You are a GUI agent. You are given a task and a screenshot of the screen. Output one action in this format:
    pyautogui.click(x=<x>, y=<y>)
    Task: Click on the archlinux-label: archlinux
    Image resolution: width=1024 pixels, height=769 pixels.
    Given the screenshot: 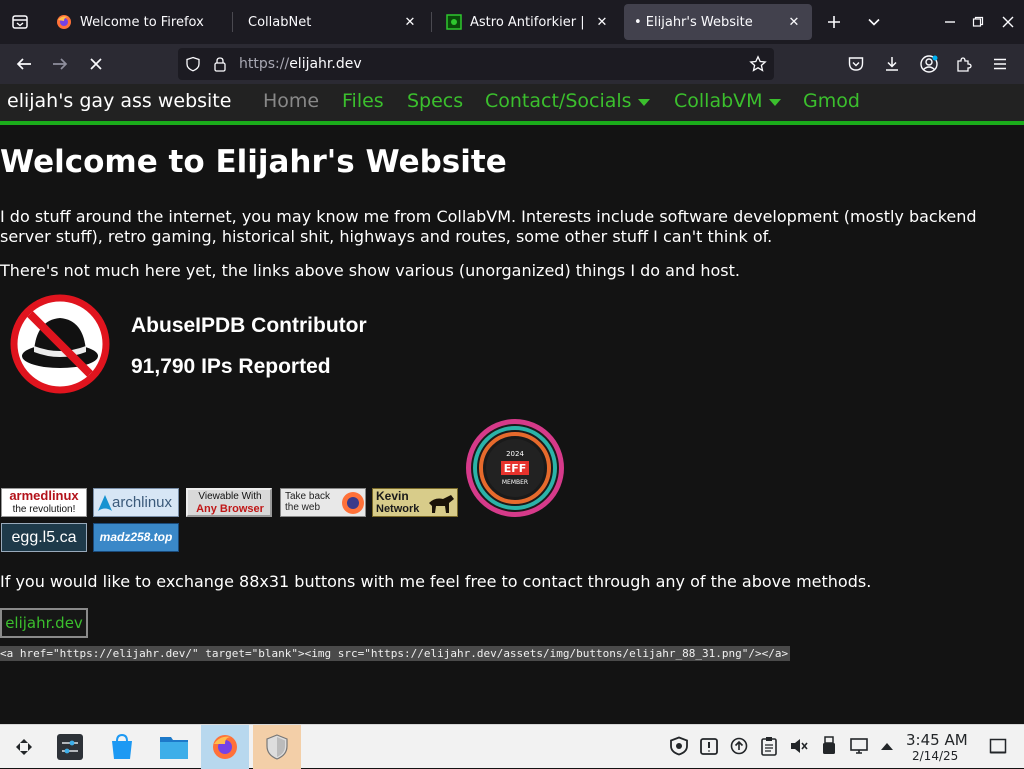 What is the action you would take?
    pyautogui.click(x=142, y=502)
    